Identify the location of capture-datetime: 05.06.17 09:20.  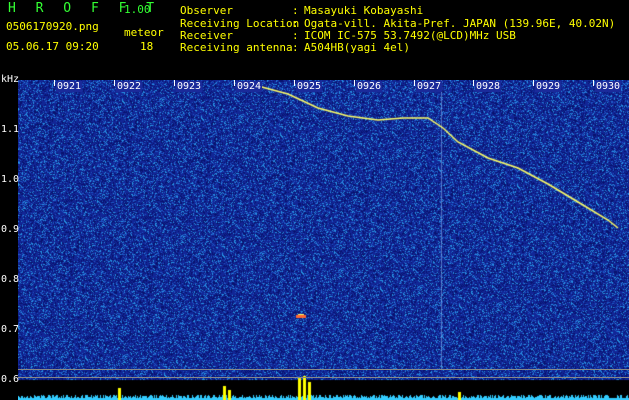
(52, 46).